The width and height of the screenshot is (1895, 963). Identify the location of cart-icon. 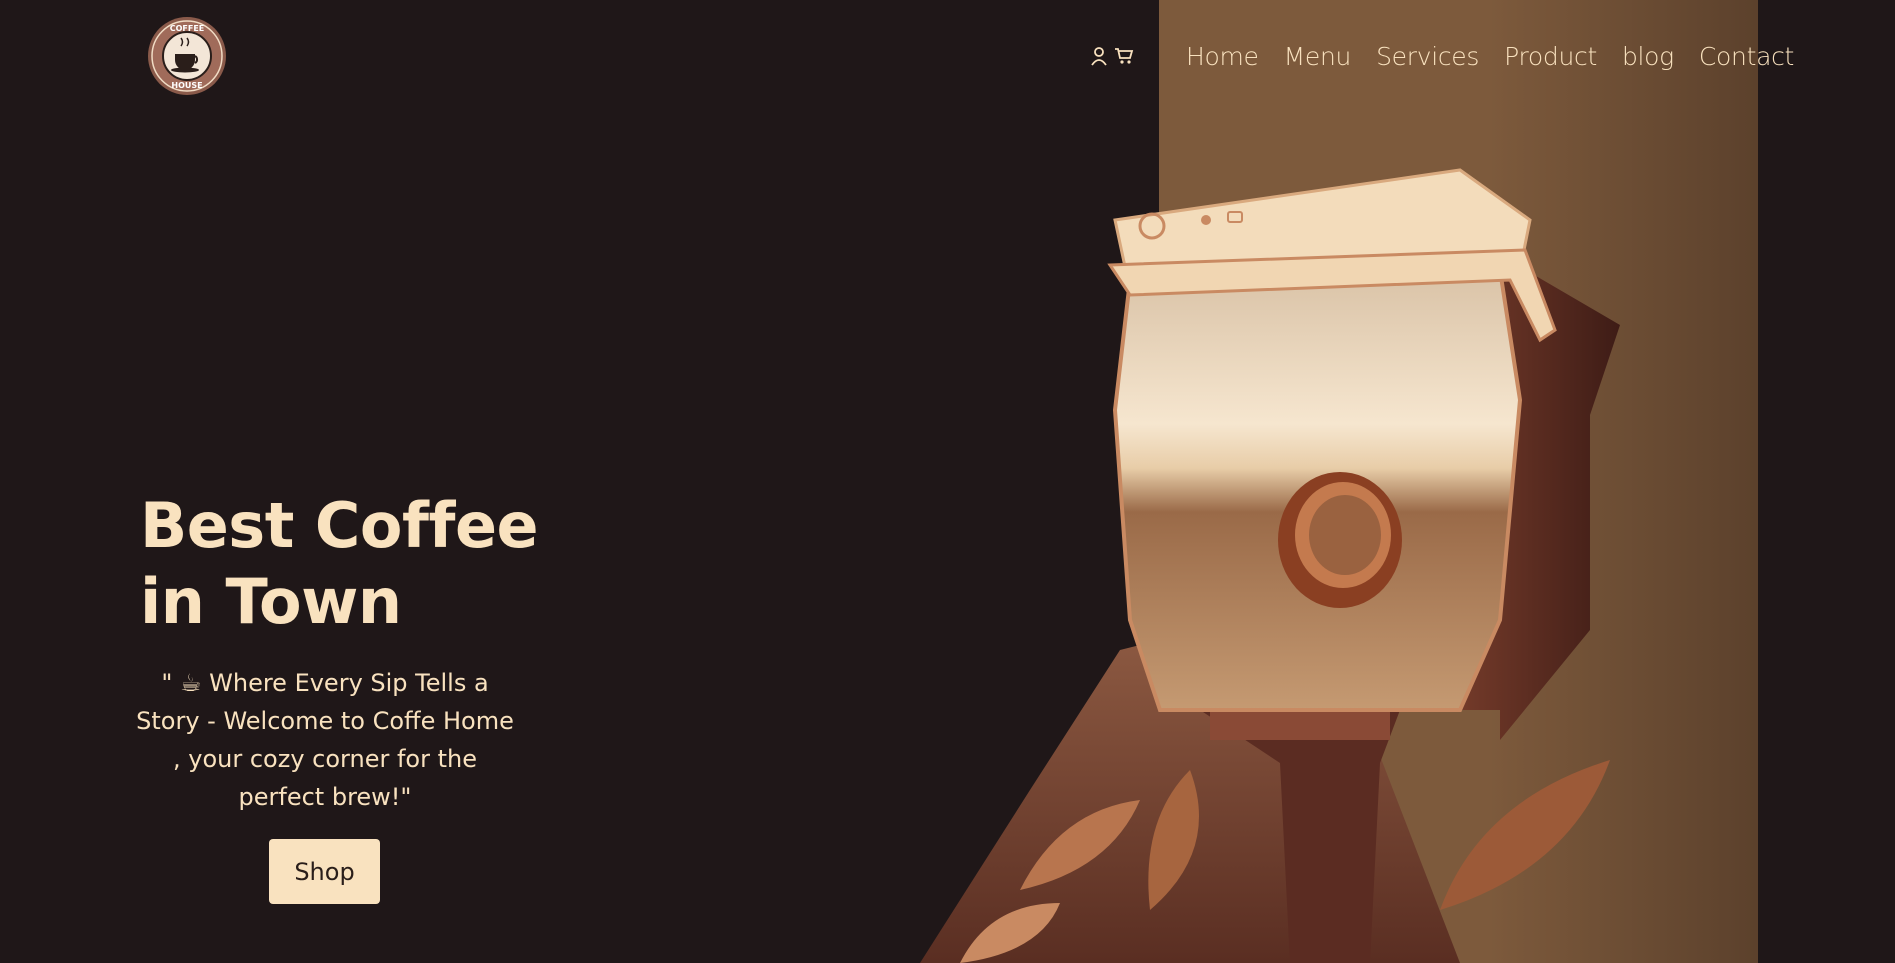
(1124, 56).